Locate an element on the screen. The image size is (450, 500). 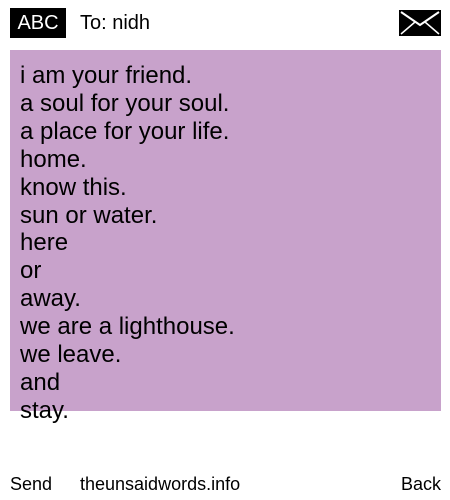
message-line: stay. is located at coordinates (44, 410).